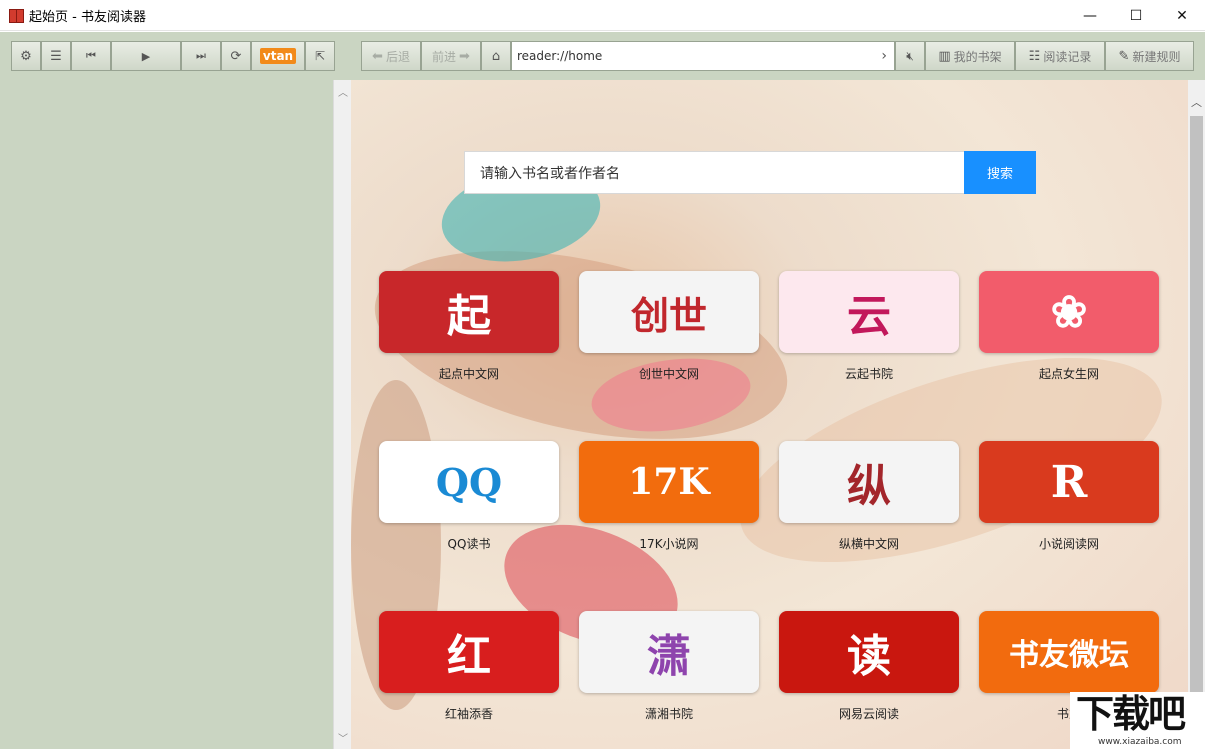  I want to click on back-button: ⬅ 后退, so click(391, 56).